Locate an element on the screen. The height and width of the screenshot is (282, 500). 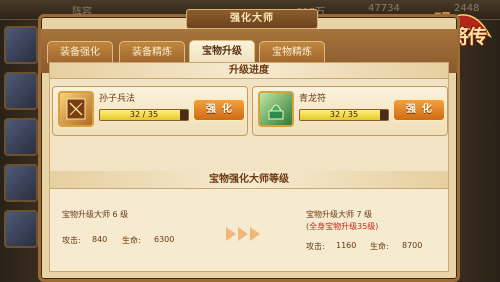
topbar-coins: 47734 is located at coordinates (384, 8).